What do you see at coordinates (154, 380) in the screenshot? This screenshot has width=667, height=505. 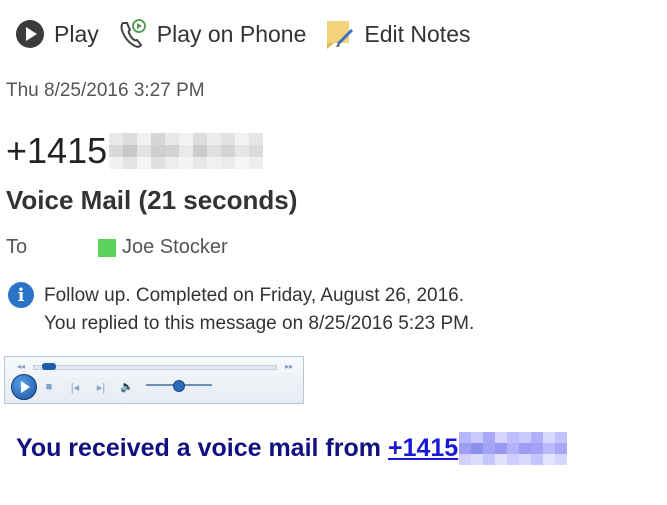 I see `media-player: ◂◂ ▸▸ ■ |◂ ▸| 🔈` at bounding box center [154, 380].